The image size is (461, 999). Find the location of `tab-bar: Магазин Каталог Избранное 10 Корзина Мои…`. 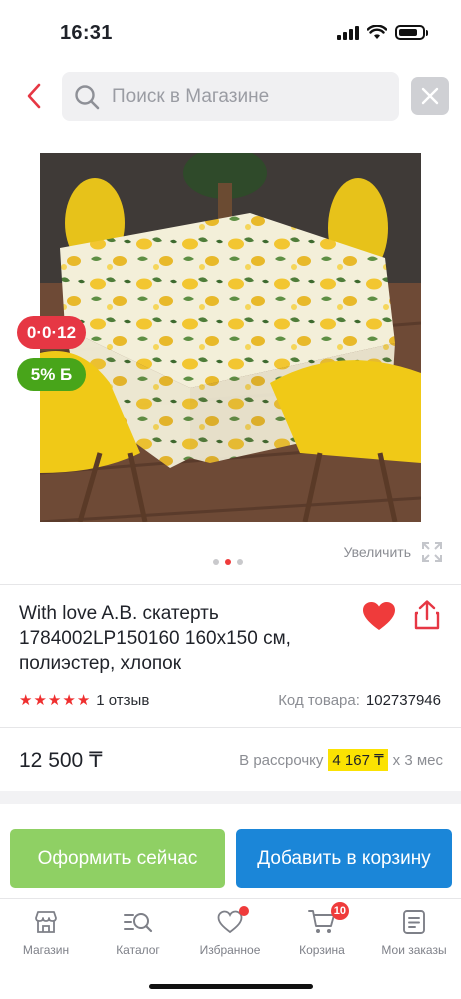

tab-bar: Магазин Каталог Избранное 10 Корзина Мои… is located at coordinates (230, 933).